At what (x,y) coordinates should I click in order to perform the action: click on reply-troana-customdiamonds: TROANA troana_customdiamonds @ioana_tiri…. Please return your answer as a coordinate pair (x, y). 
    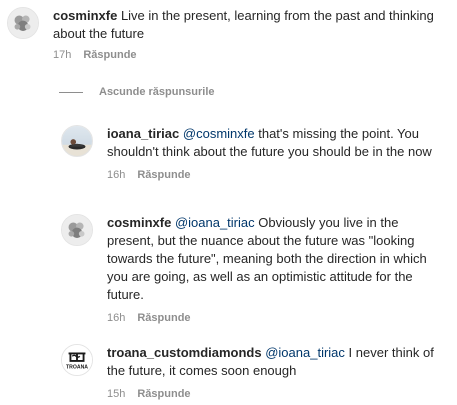
    Looking at the image, I should click on (254, 372).